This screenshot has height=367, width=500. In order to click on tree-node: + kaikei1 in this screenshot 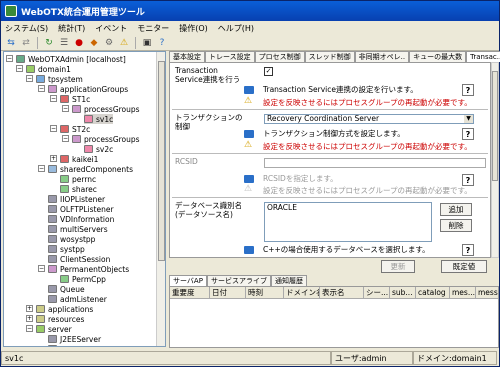, I will do `click(74, 159)`.